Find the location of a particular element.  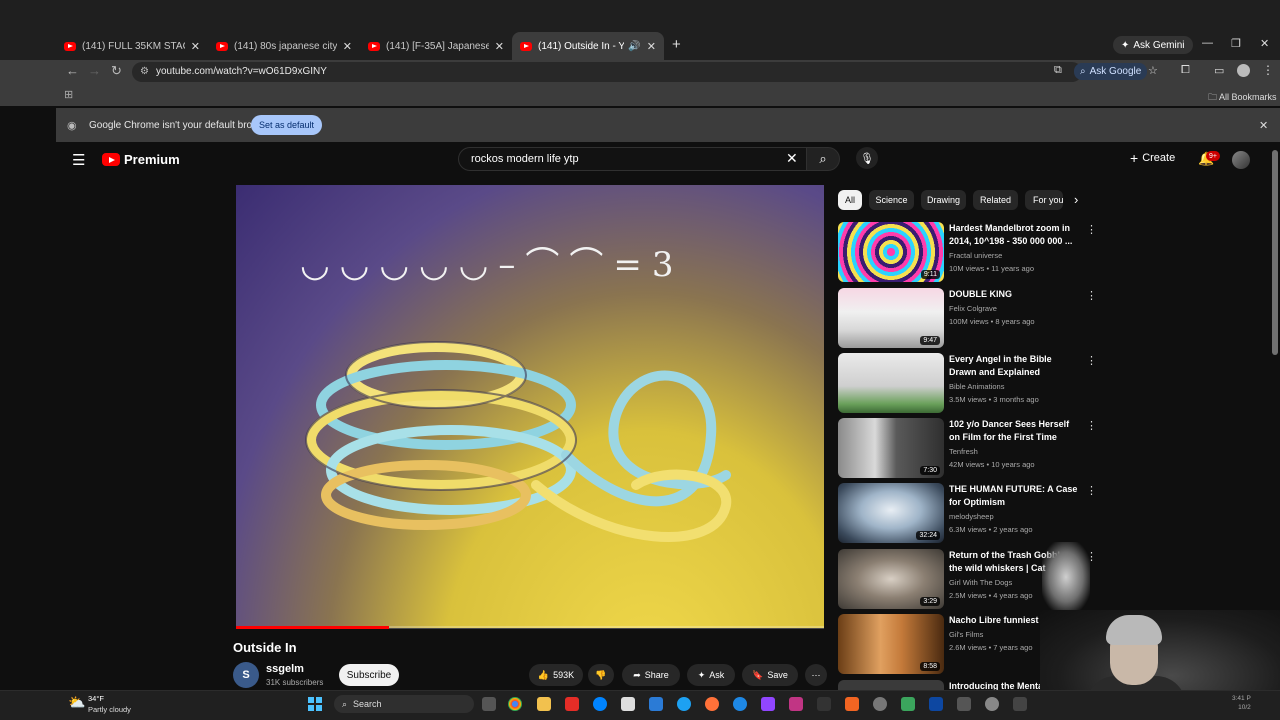

install-app-icon: ⧉ is located at coordinates (1058, 70).